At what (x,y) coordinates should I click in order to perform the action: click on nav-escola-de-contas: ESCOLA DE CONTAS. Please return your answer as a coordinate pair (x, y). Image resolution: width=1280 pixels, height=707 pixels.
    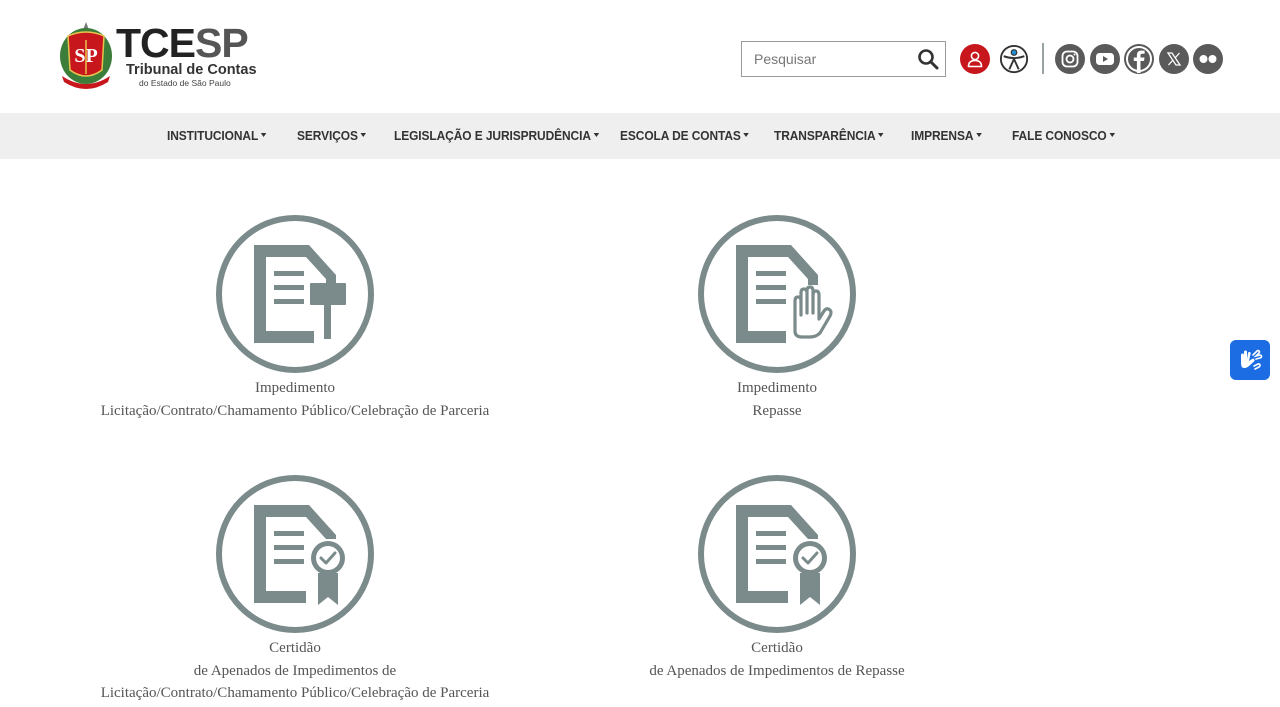
    Looking at the image, I should click on (685, 135).